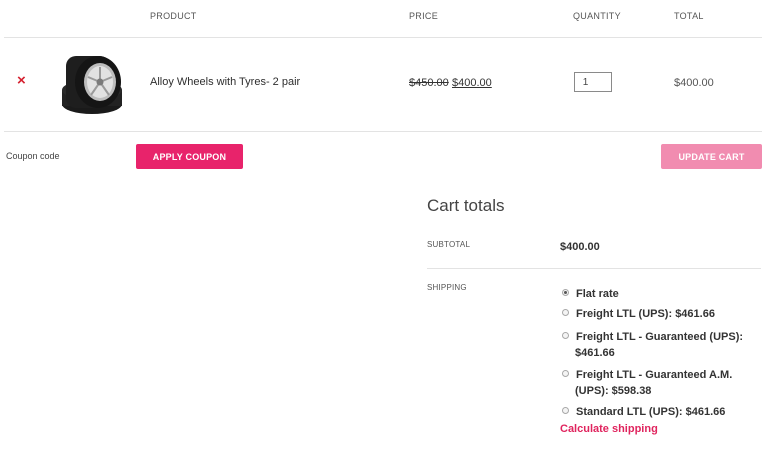 Image resolution: width=769 pixels, height=459 pixels. What do you see at coordinates (449, 244) in the screenshot?
I see `subtotal-label: SUBTOTAL` at bounding box center [449, 244].